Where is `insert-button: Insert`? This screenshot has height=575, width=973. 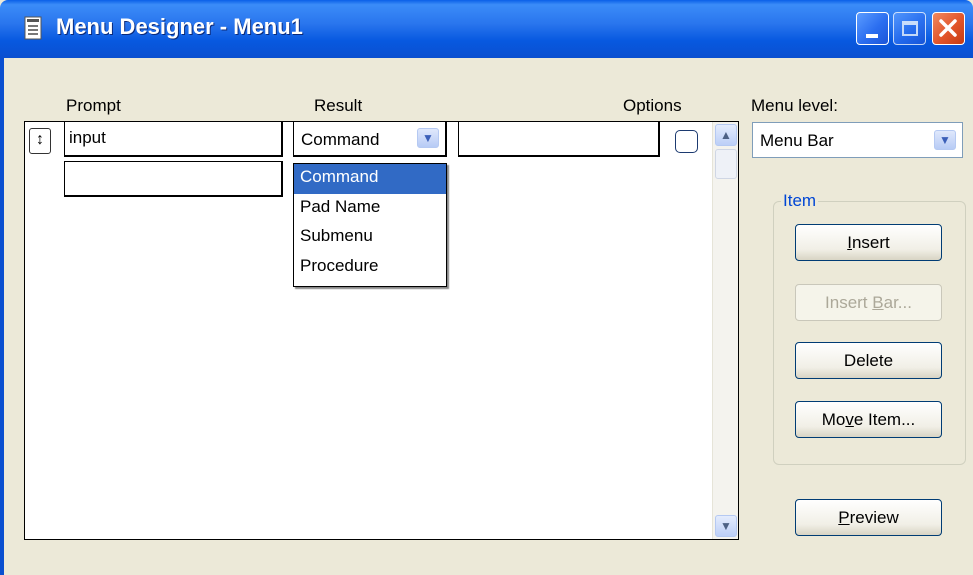
insert-button: Insert is located at coordinates (868, 242).